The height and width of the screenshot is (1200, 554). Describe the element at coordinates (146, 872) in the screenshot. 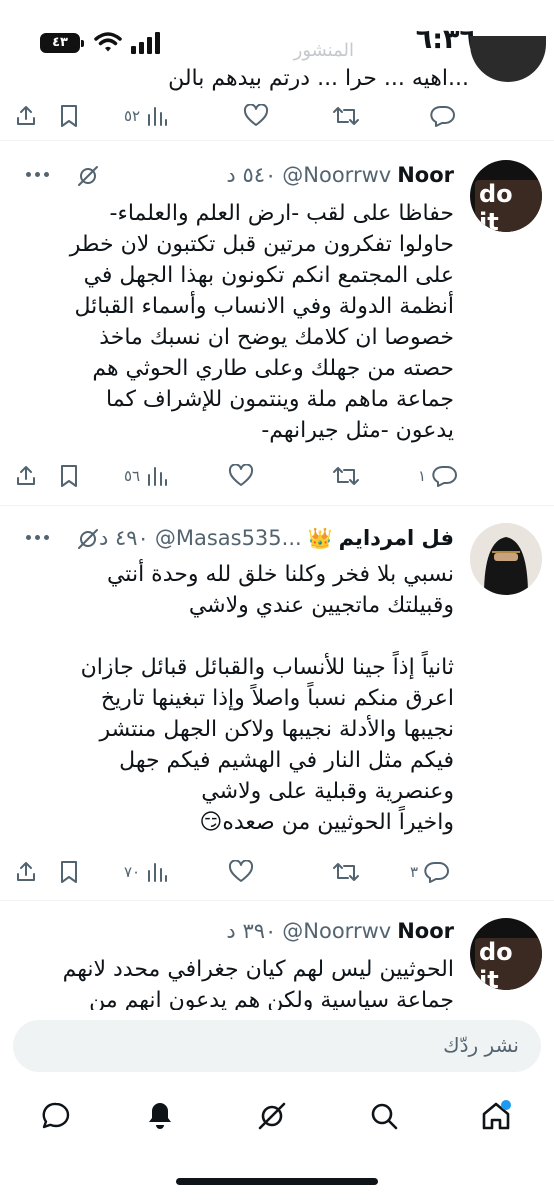

I see `views-button: ٧٠` at that location.